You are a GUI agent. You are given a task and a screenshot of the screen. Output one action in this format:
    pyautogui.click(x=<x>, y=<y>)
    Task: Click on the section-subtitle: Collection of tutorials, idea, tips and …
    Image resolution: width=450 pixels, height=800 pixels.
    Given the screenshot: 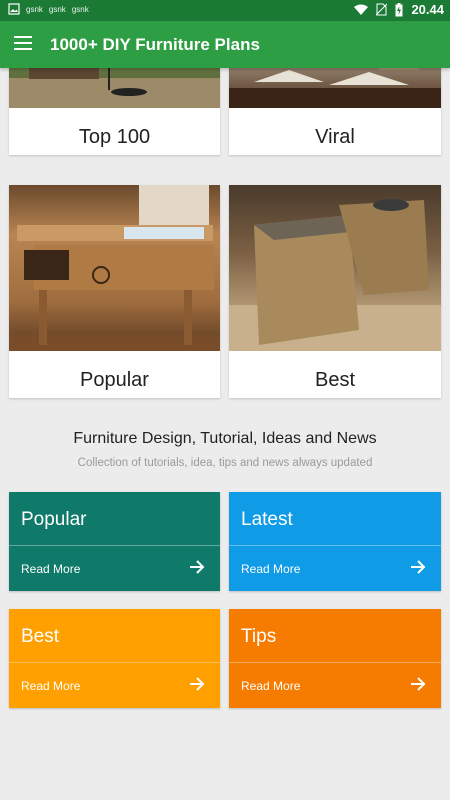 What is the action you would take?
    pyautogui.click(x=225, y=463)
    